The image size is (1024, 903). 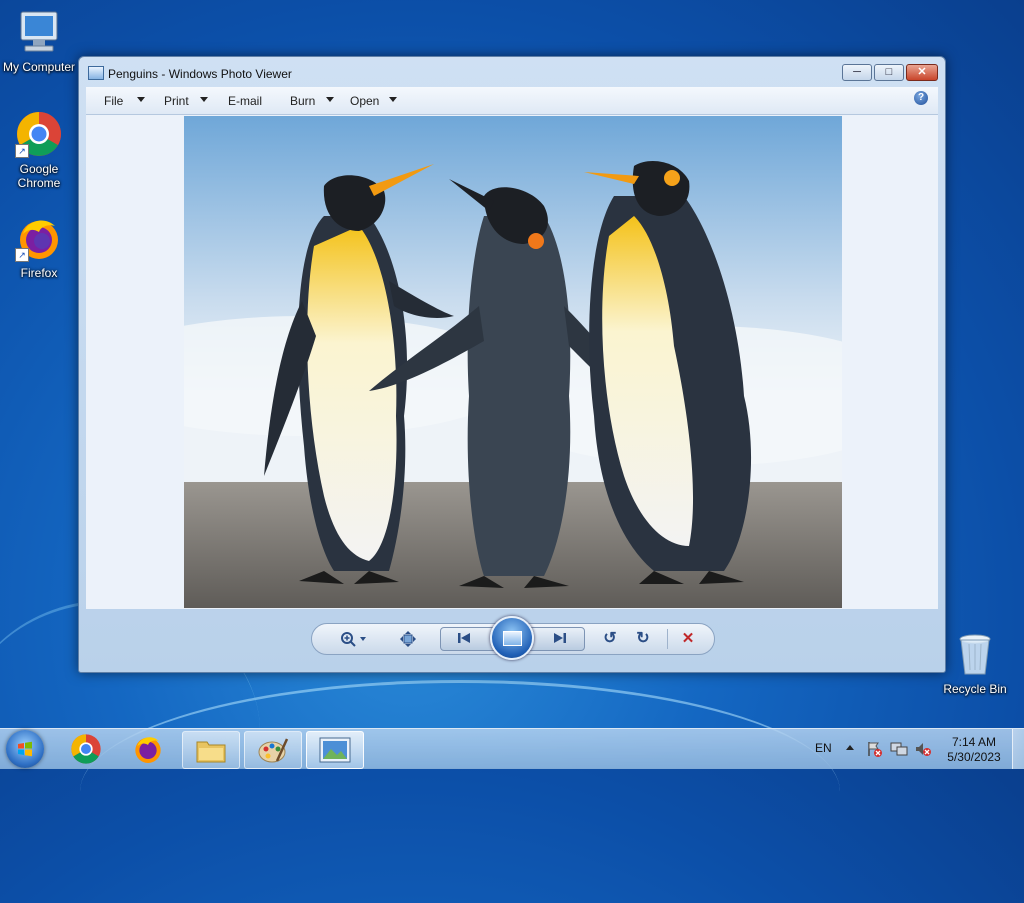 What do you see at coordinates (850, 747) in the screenshot?
I see `show-hidden-icons-icon` at bounding box center [850, 747].